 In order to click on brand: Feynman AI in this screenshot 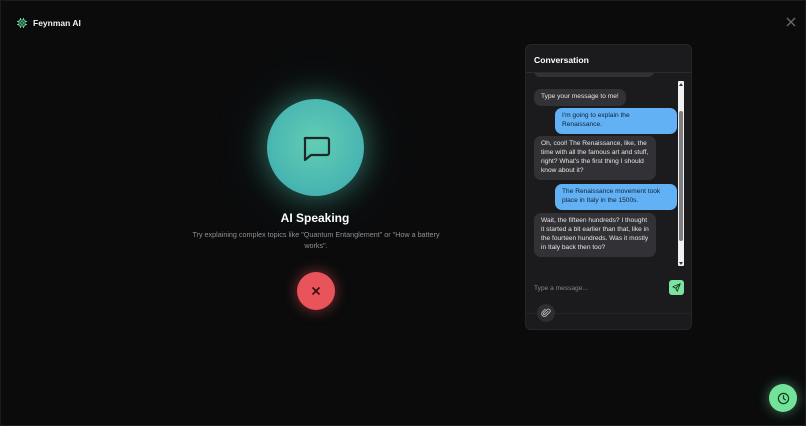, I will do `click(48, 23)`.